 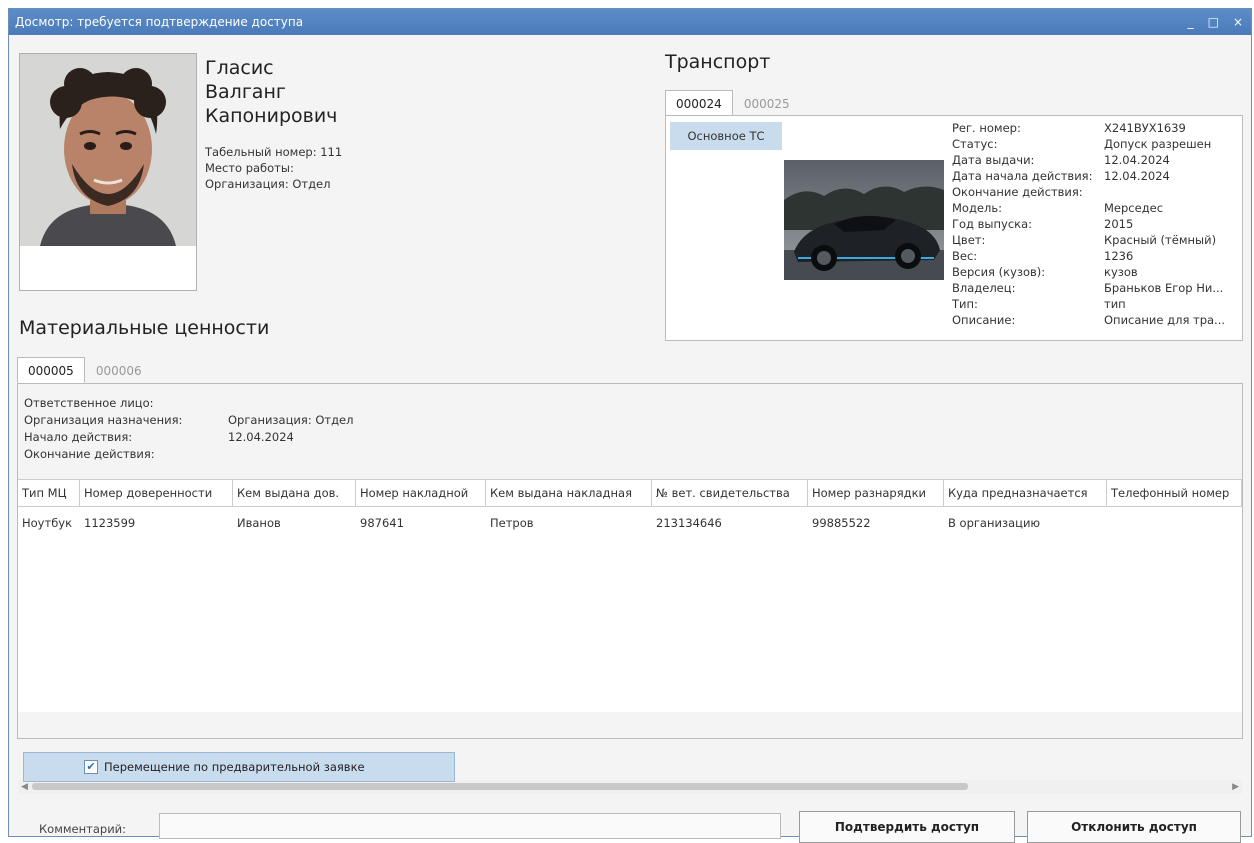 What do you see at coordinates (259, 523) in the screenshot?
I see `table-cell: Иванов` at bounding box center [259, 523].